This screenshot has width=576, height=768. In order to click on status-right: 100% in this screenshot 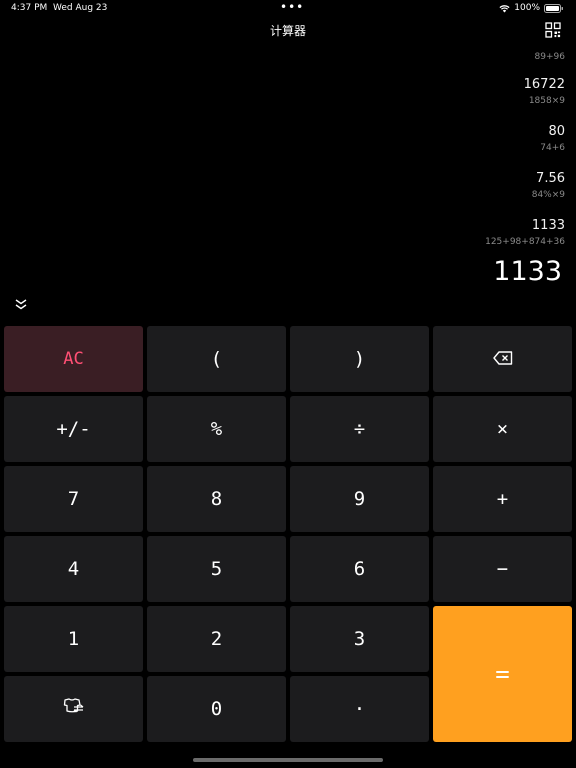, I will do `click(531, 8)`.